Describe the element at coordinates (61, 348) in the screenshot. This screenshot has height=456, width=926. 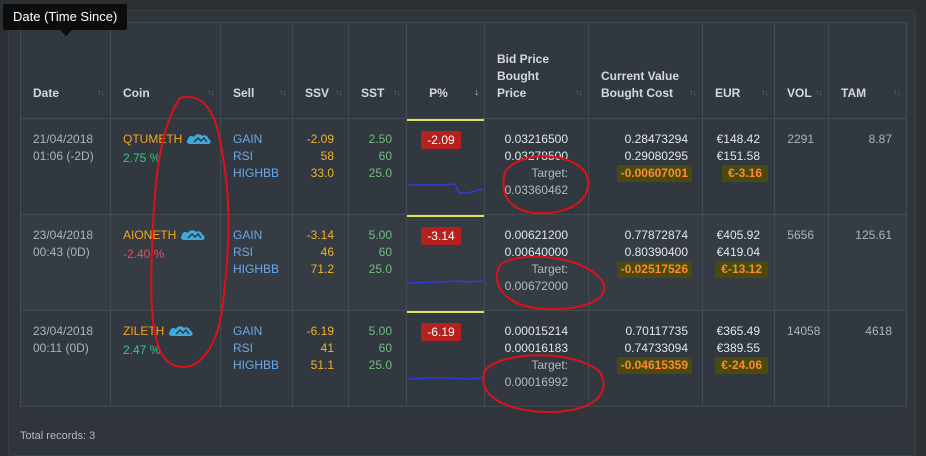
I see `time-since: 00:11 (0D)` at that location.